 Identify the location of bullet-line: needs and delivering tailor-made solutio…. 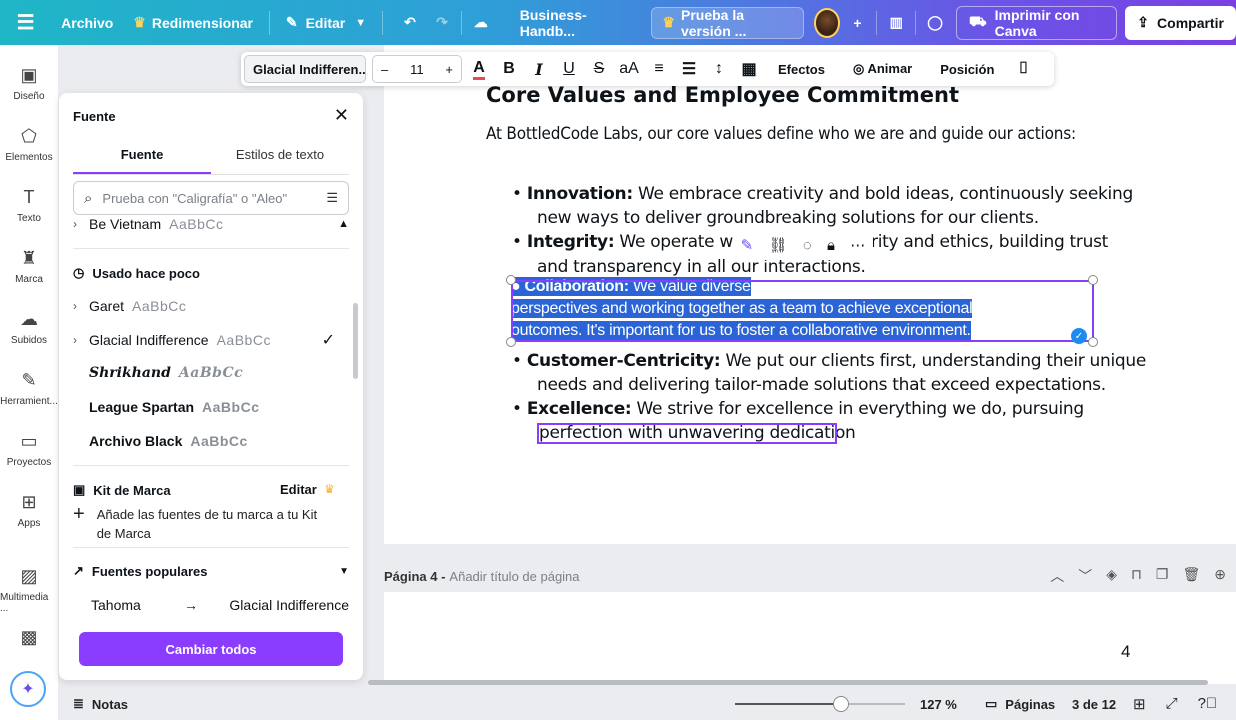
(821, 385).